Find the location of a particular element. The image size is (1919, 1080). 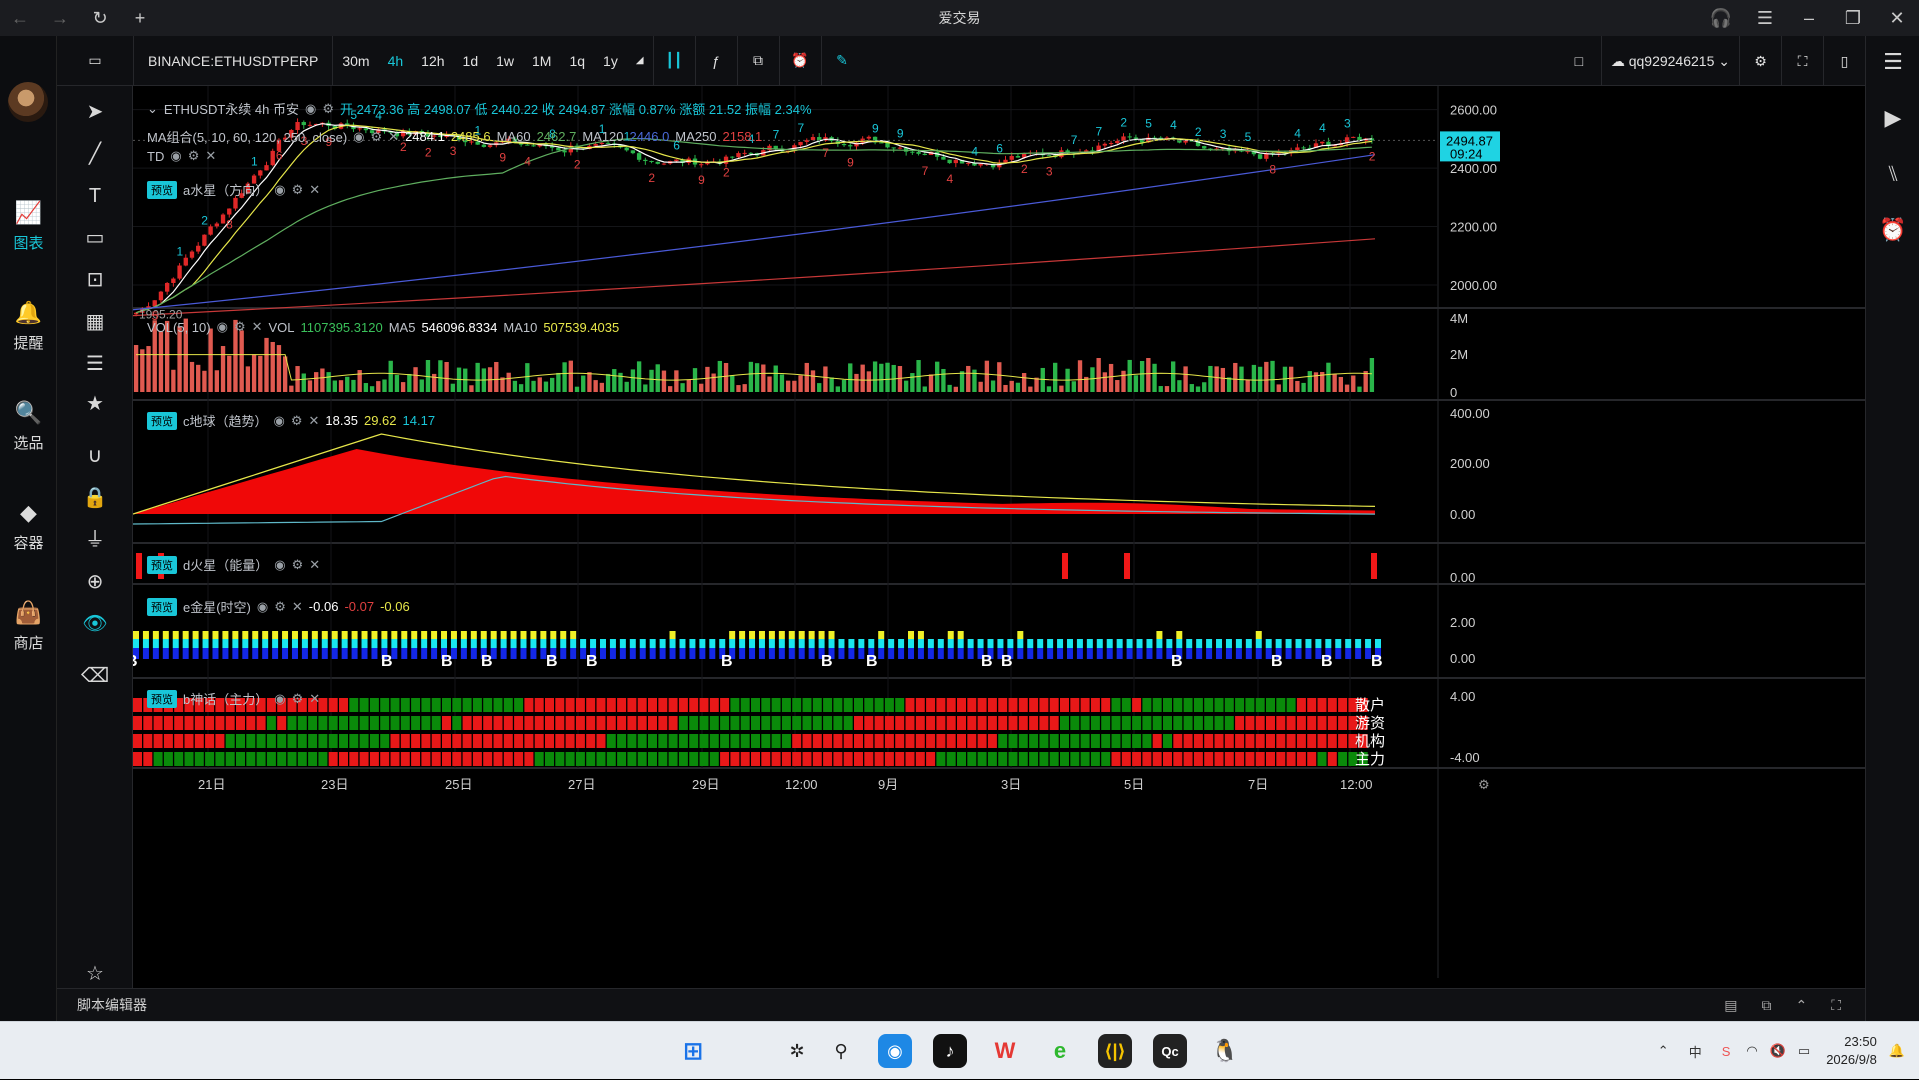

popout-icon: ⧉ is located at coordinates (1766, 1005).